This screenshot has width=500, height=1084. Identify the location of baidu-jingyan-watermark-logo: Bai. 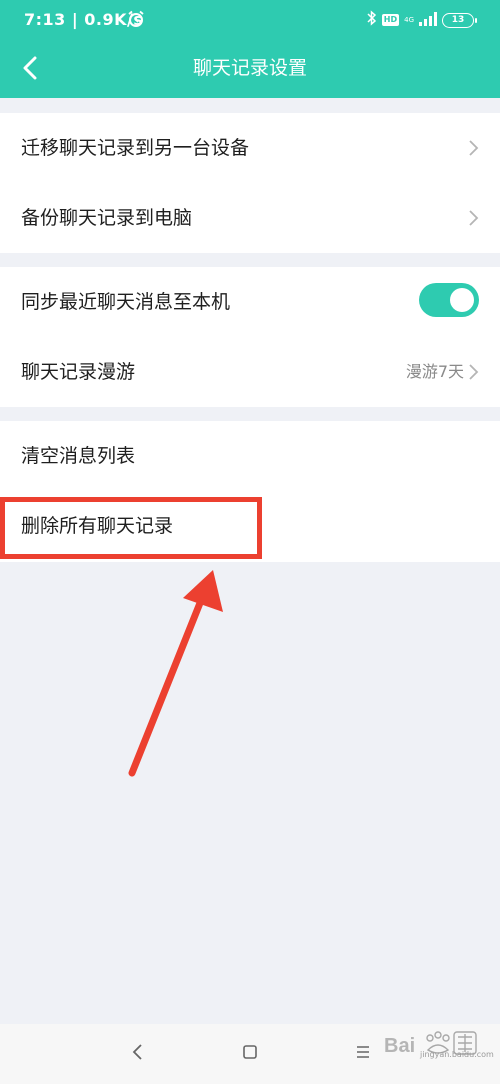
(430, 1044).